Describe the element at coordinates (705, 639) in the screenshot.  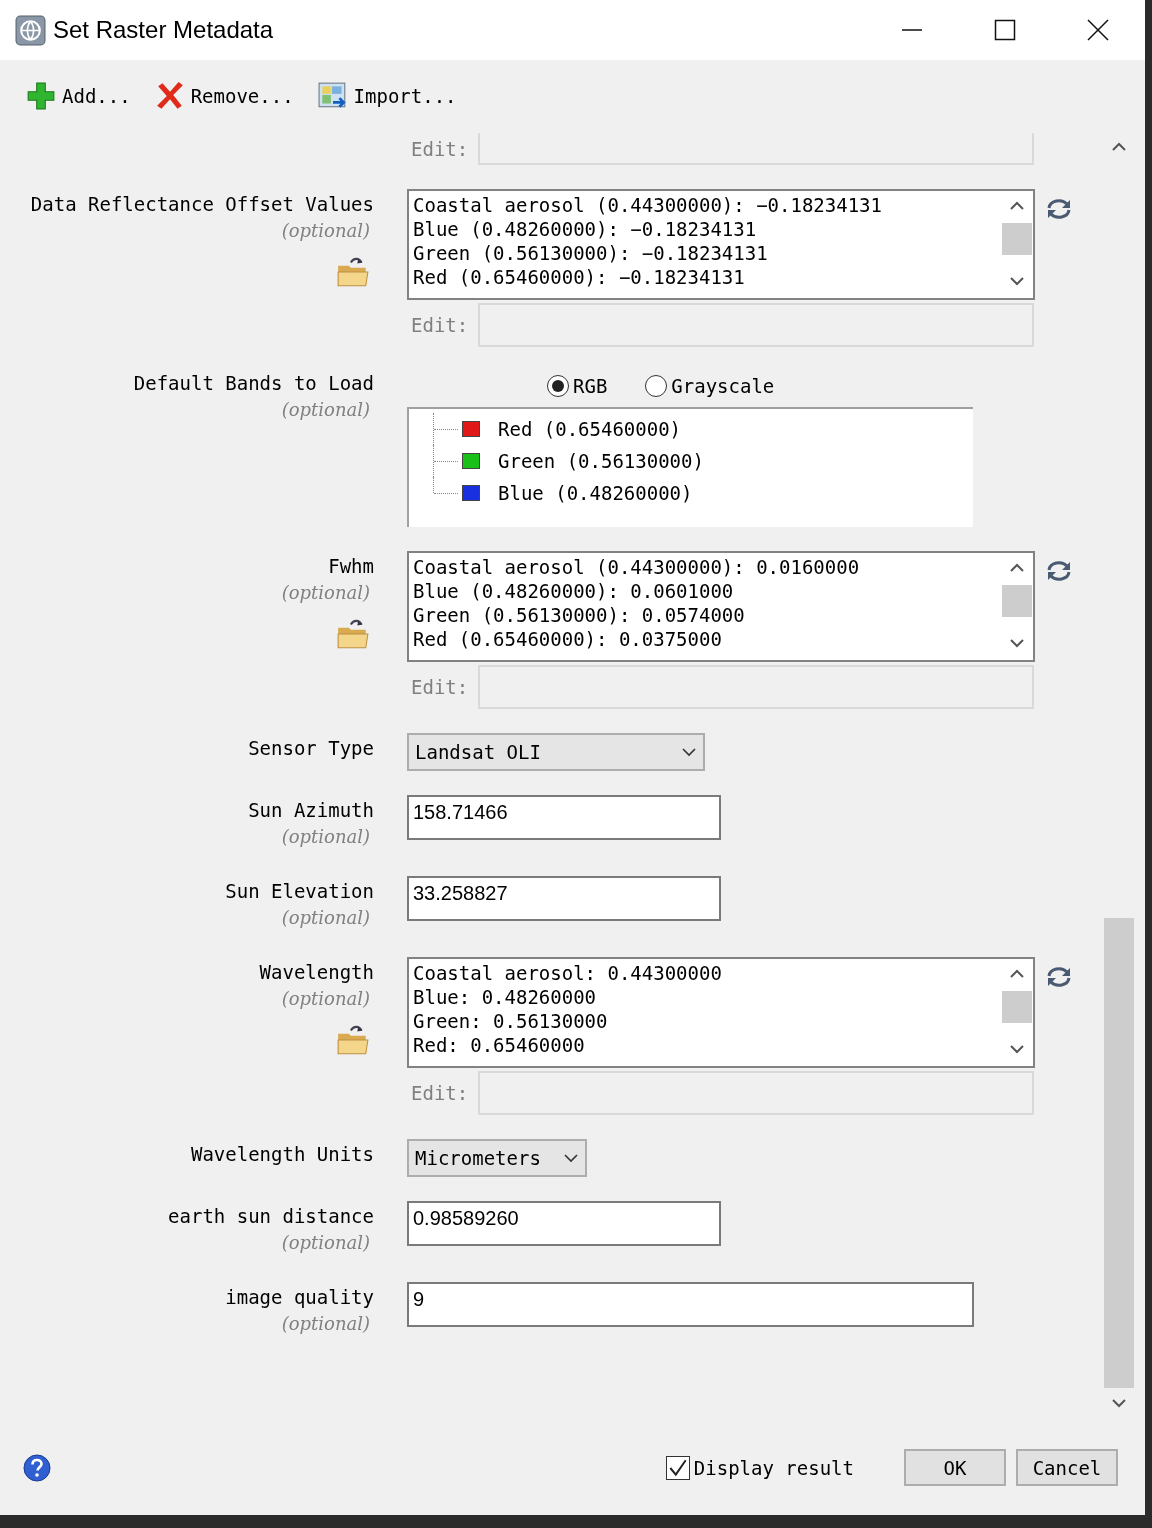
I see `list-item: Red (0.65460000): 0.0375000` at that location.